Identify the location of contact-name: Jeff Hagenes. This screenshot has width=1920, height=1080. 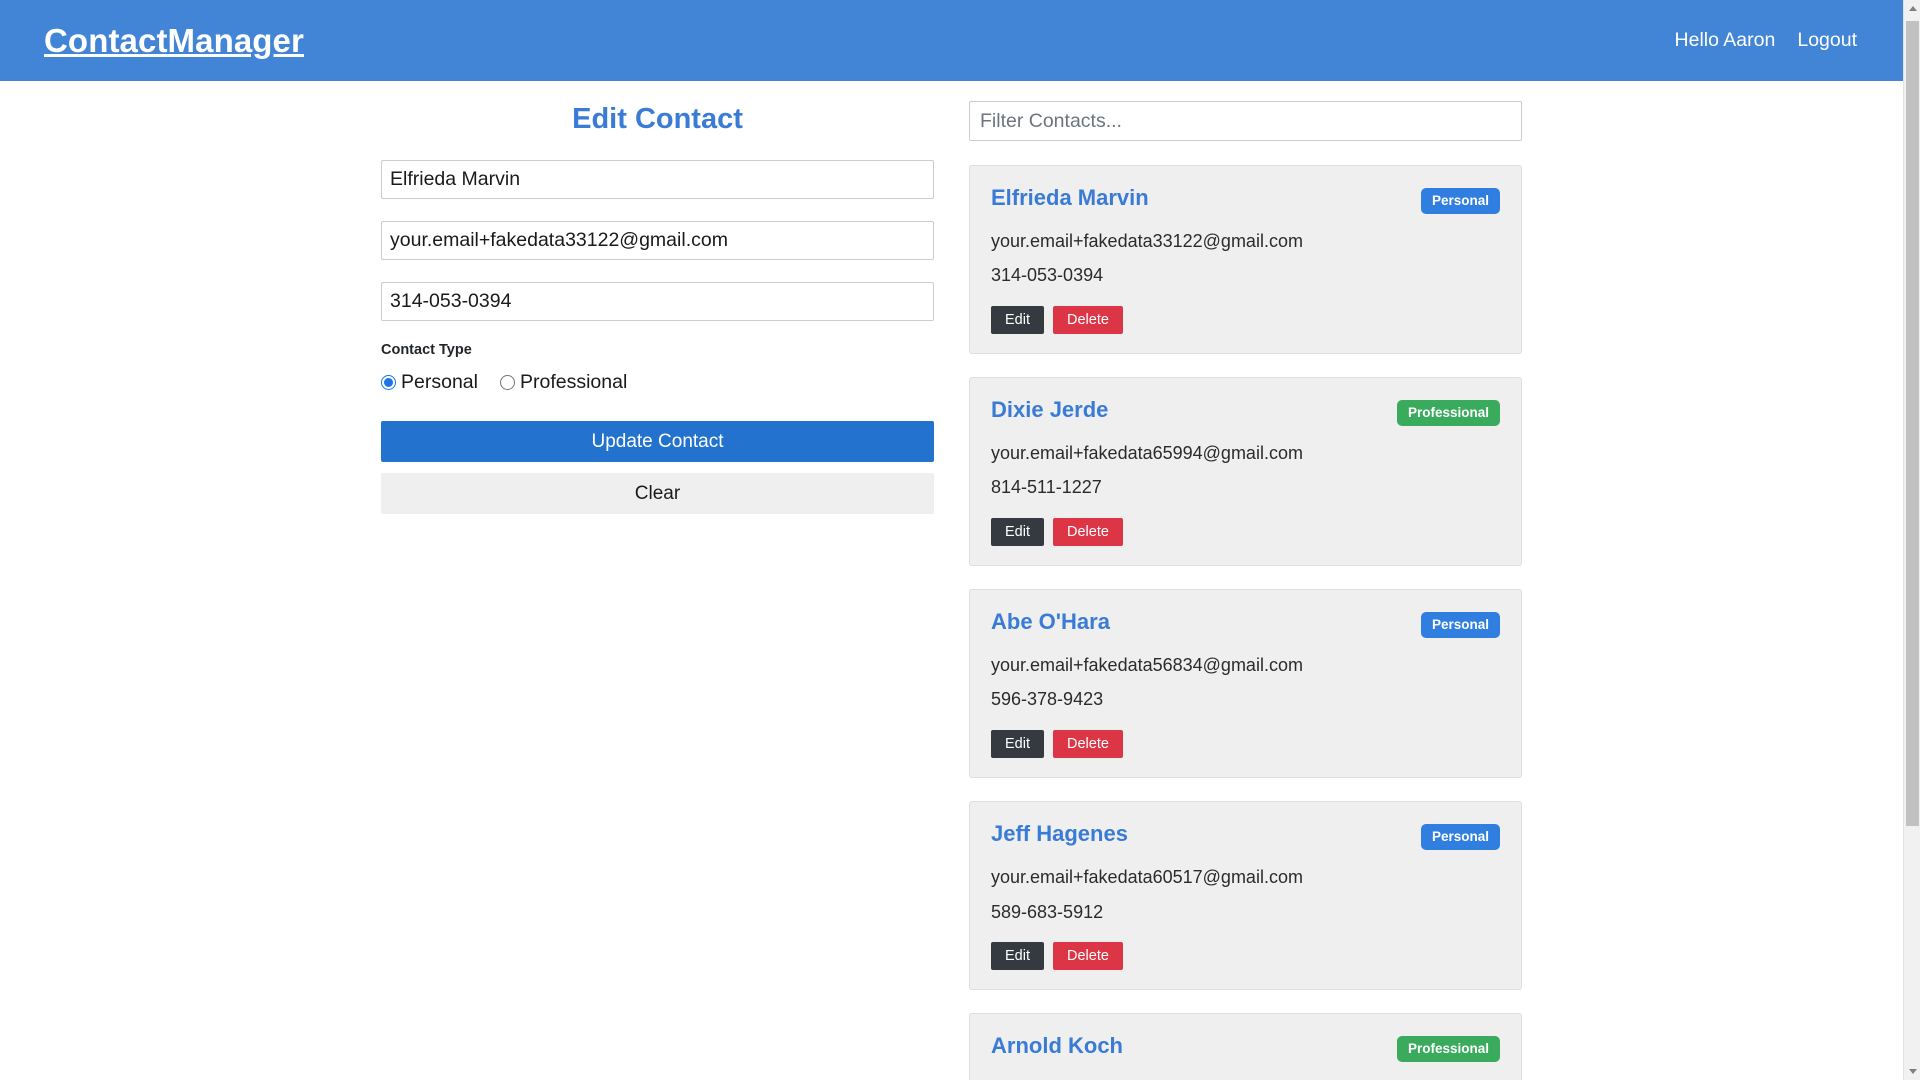
(1059, 834).